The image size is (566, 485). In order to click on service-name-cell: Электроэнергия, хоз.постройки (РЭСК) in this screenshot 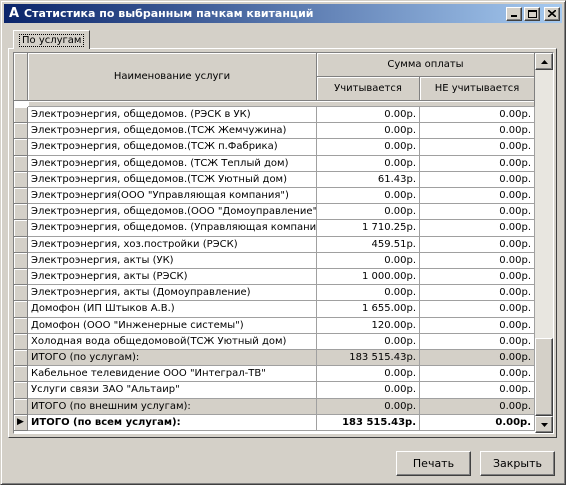, I will do `click(172, 244)`.